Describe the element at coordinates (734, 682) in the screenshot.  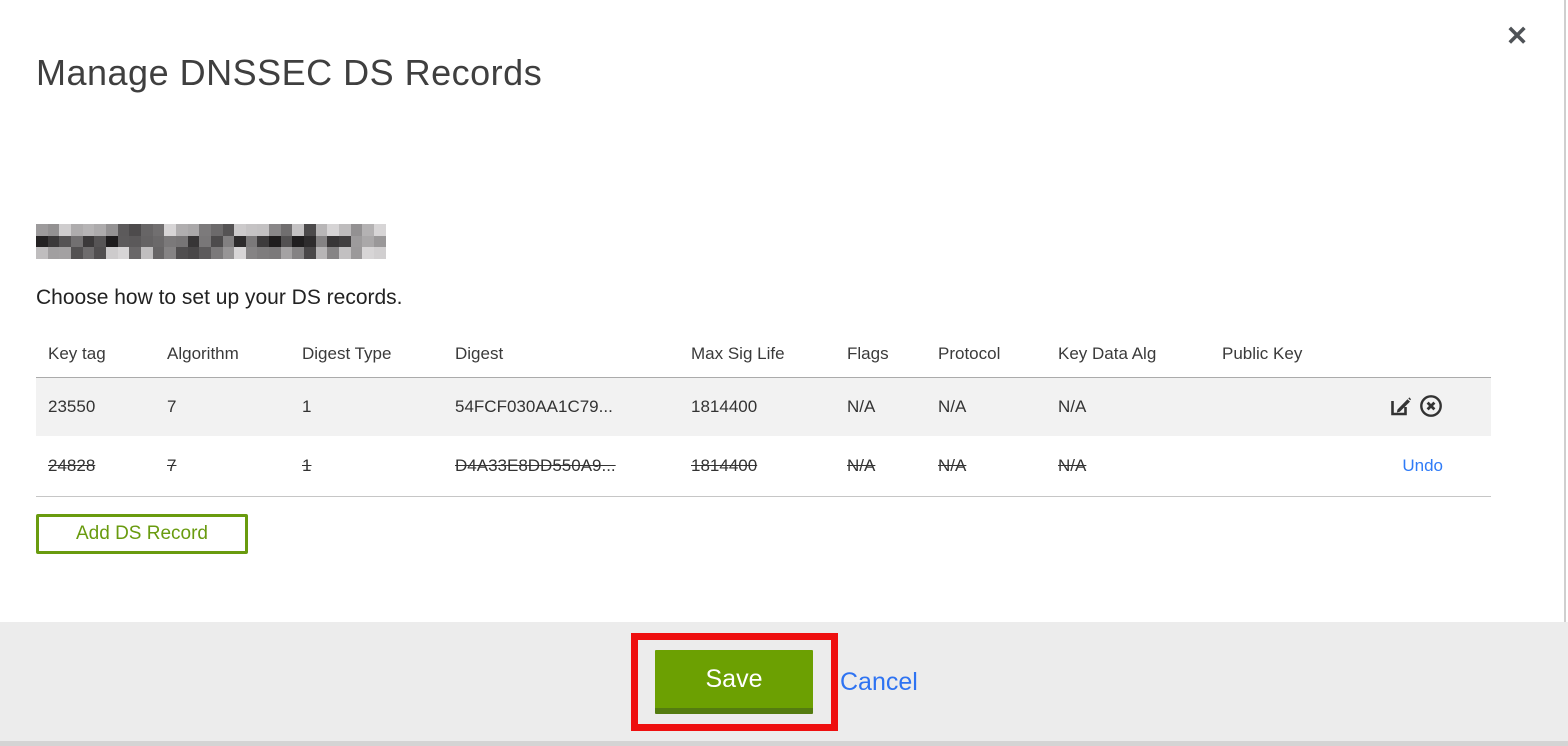
I see `save-button: Save` at that location.